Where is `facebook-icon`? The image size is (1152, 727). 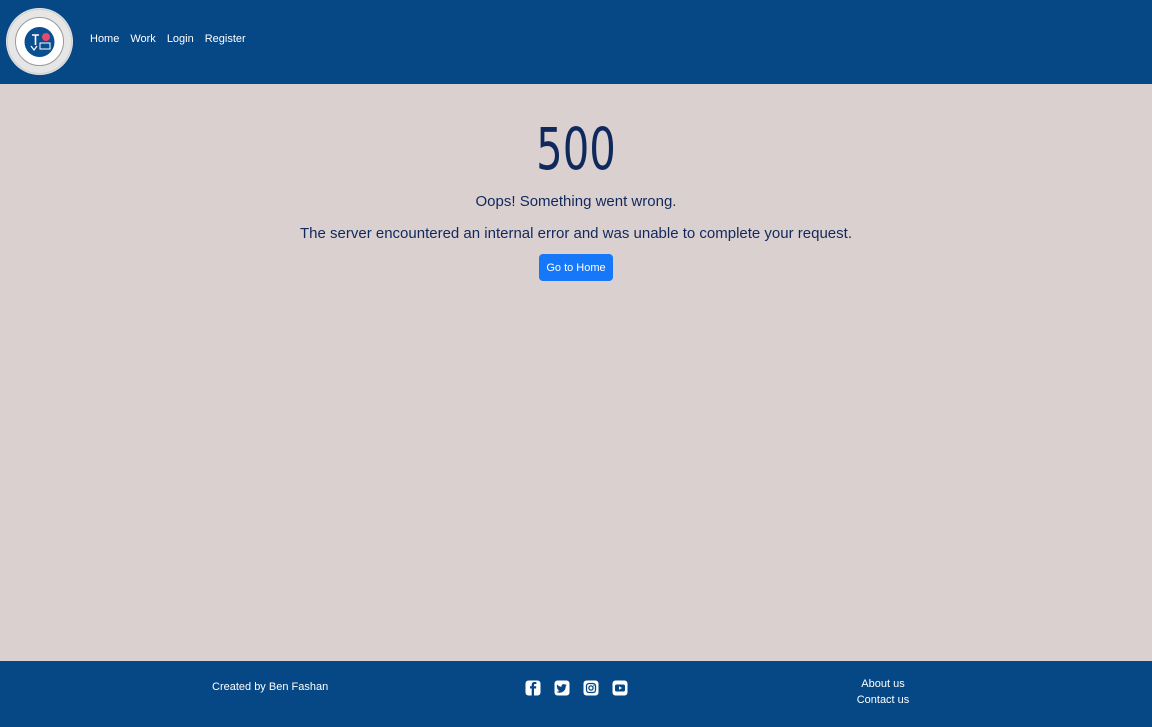 facebook-icon is located at coordinates (533, 688).